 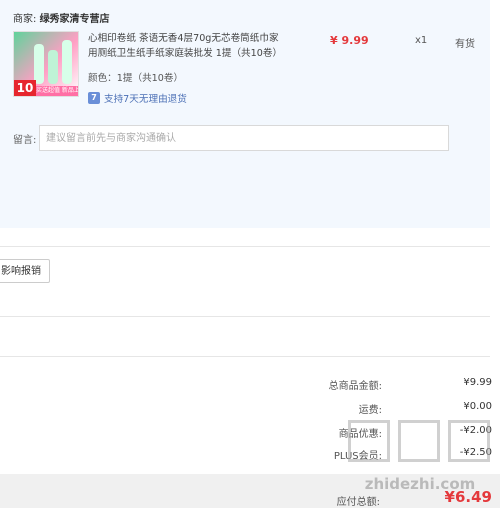 What do you see at coordinates (477, 382) in the screenshot?
I see `goods-total-value: ¥9.99` at bounding box center [477, 382].